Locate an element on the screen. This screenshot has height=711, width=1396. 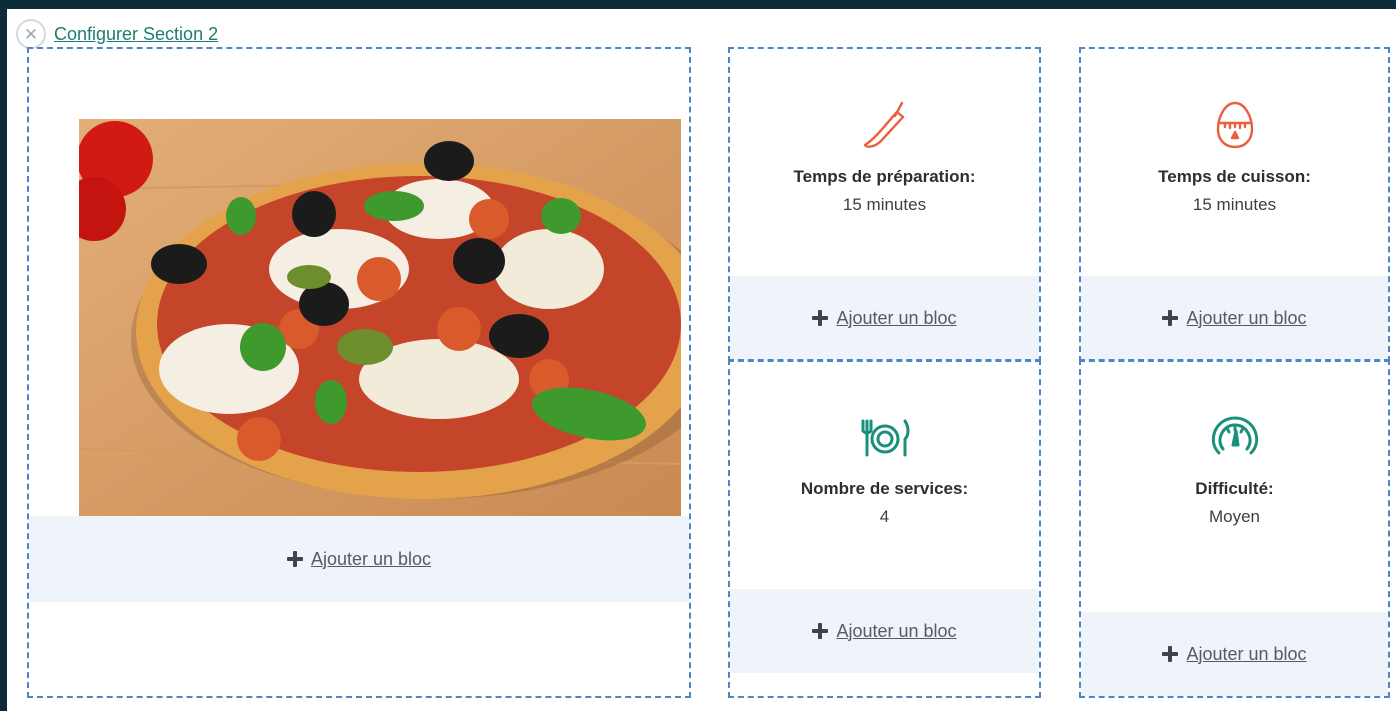
info-title: Nombre de services: is located at coordinates (884, 488).